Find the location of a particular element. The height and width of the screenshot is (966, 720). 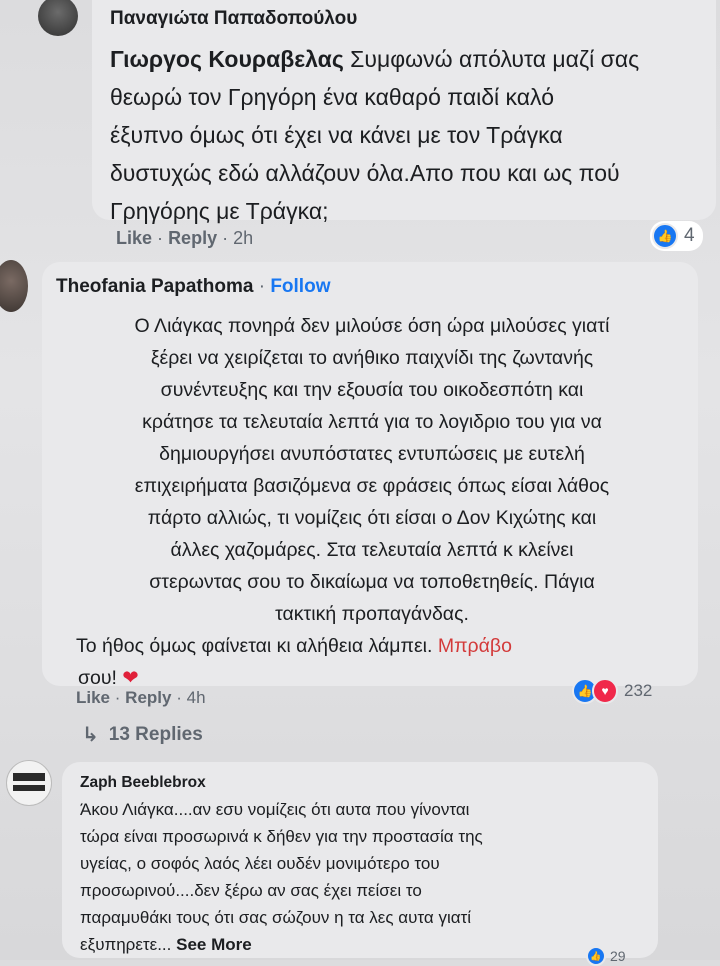

comment-author-row-2: Theofania Papathoma · Follow is located at coordinates (193, 286).